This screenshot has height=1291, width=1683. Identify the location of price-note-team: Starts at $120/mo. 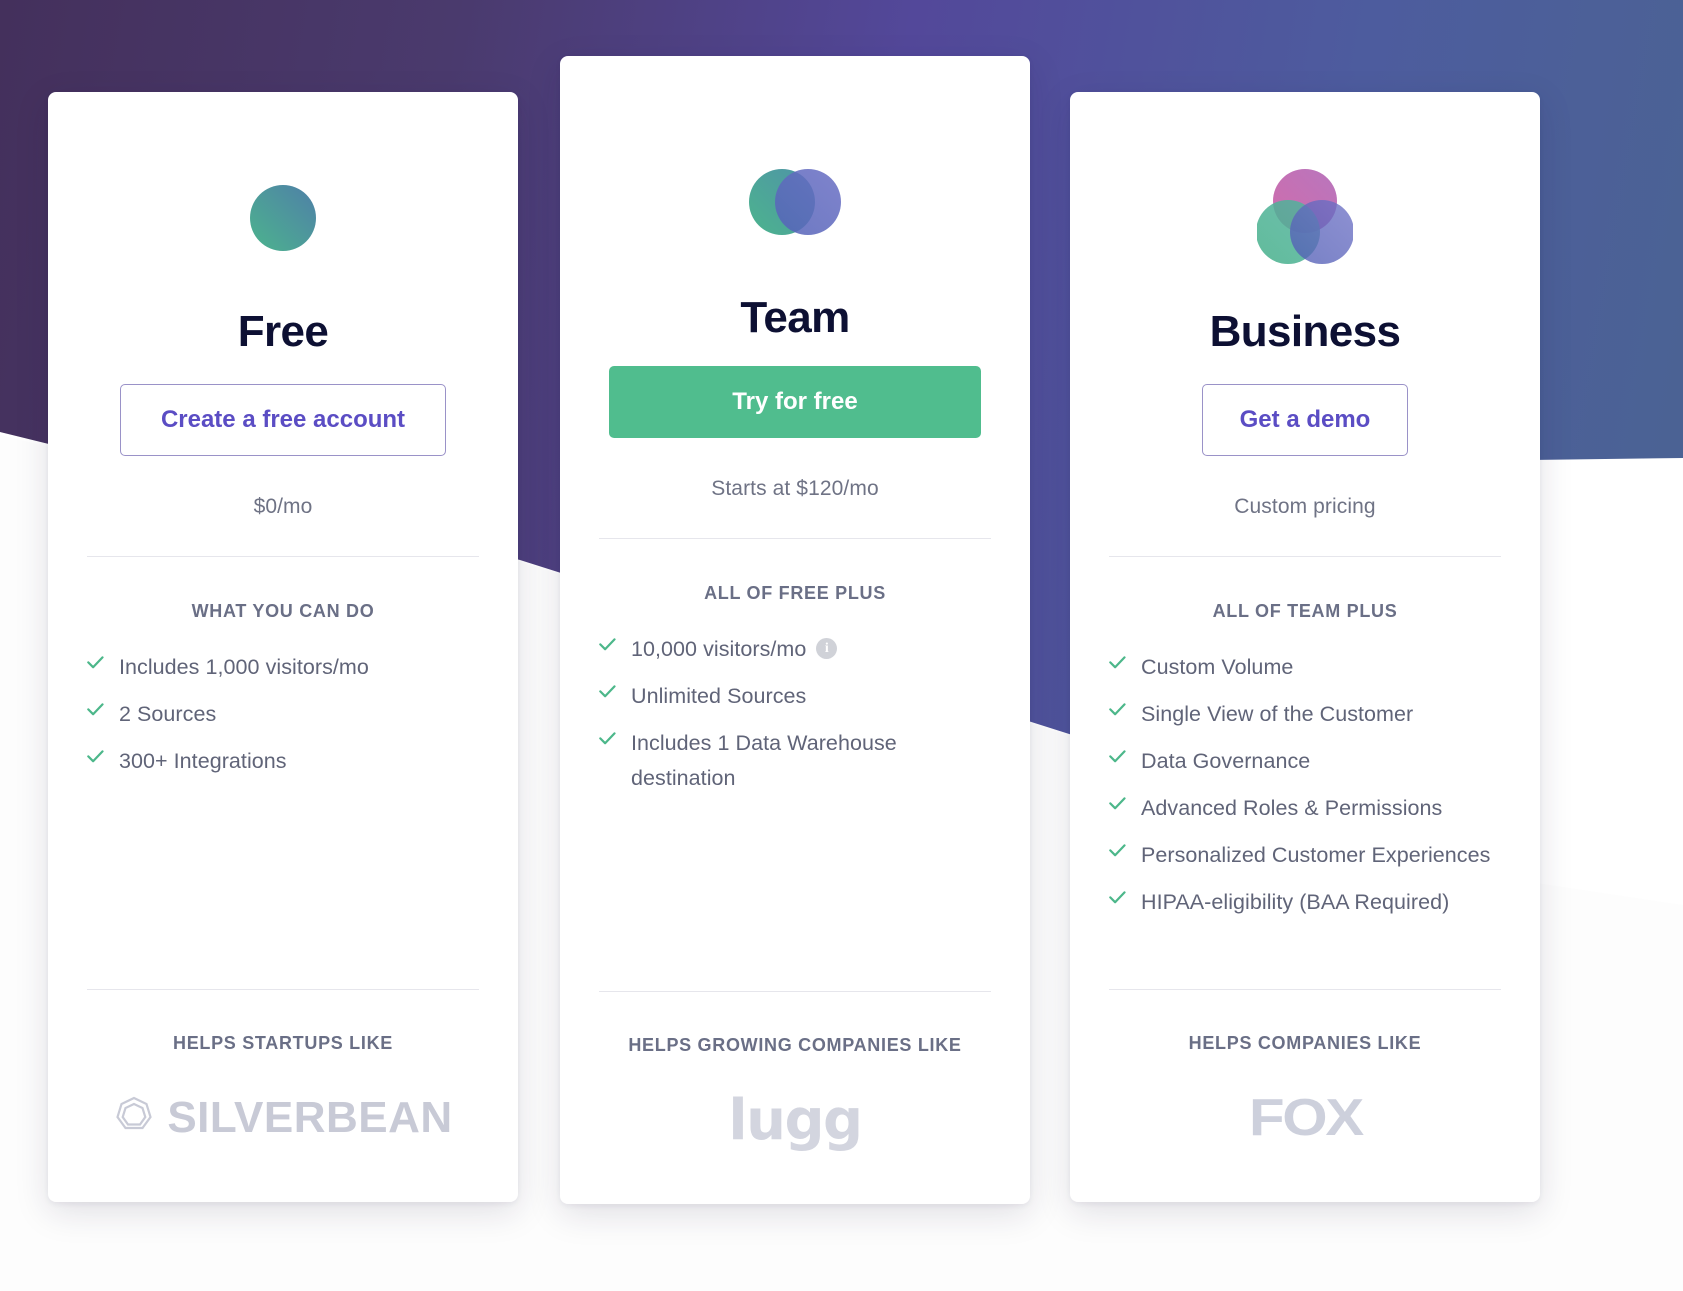
(795, 488).